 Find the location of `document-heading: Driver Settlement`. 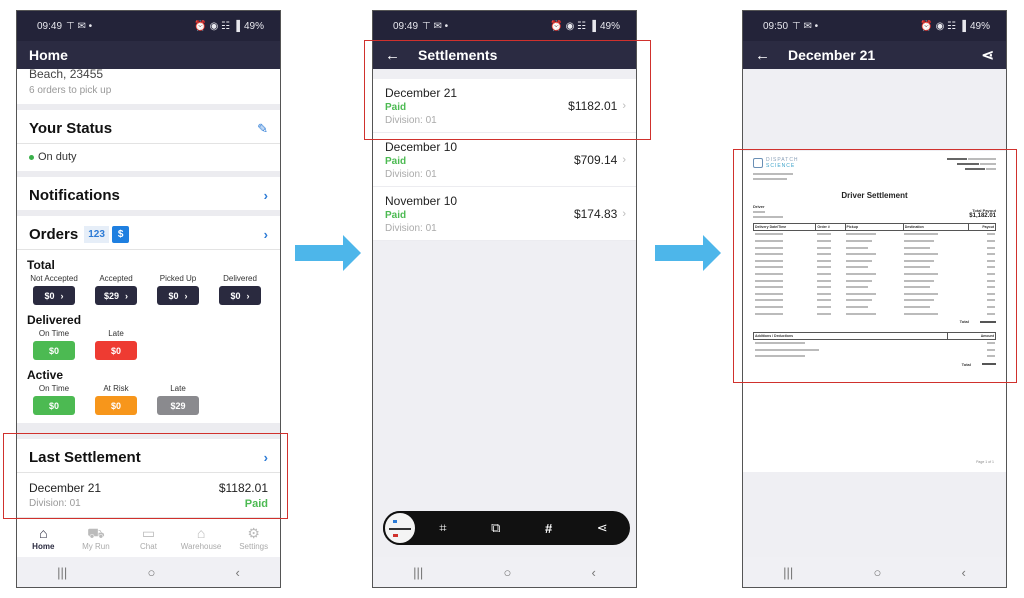

document-heading: Driver Settlement is located at coordinates (874, 195).